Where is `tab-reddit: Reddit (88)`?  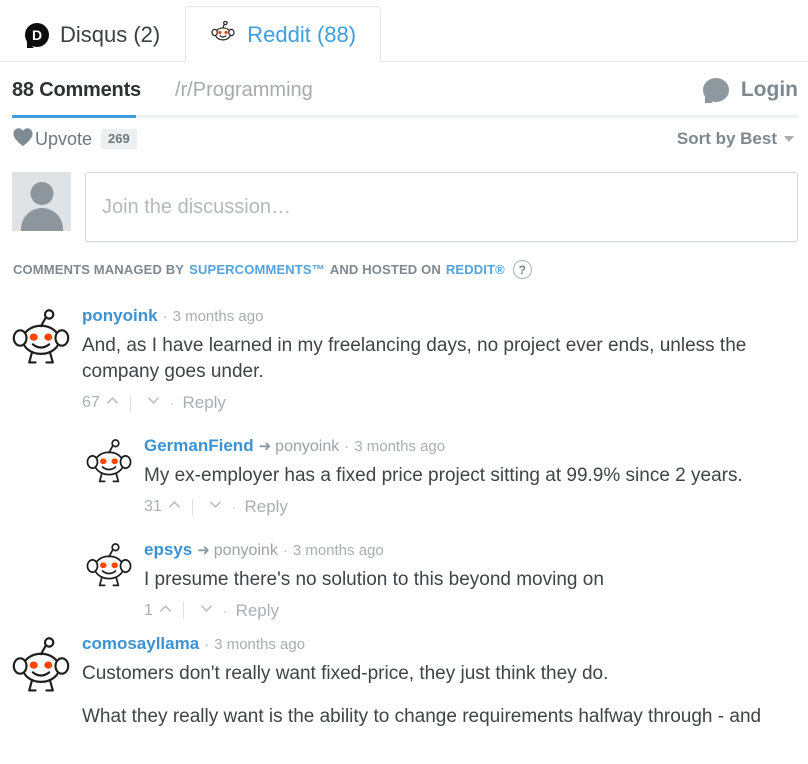
tab-reddit: Reddit (88) is located at coordinates (283, 34).